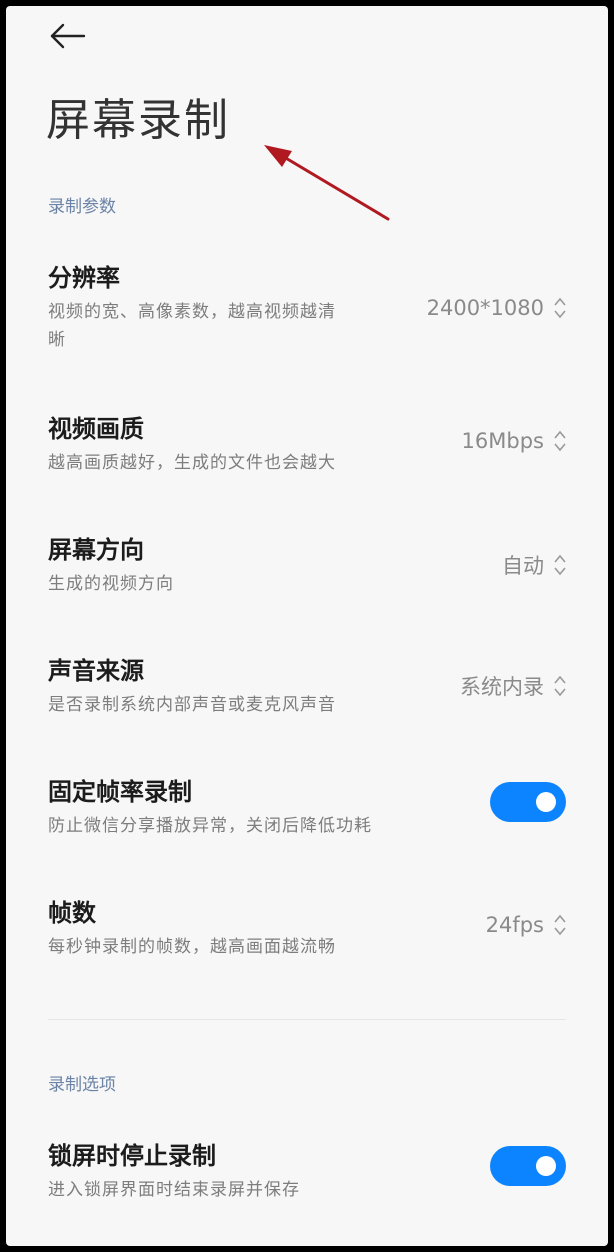 This screenshot has width=614, height=1252. Describe the element at coordinates (57, 340) in the screenshot. I see `setting-desc-line: 晰` at that location.